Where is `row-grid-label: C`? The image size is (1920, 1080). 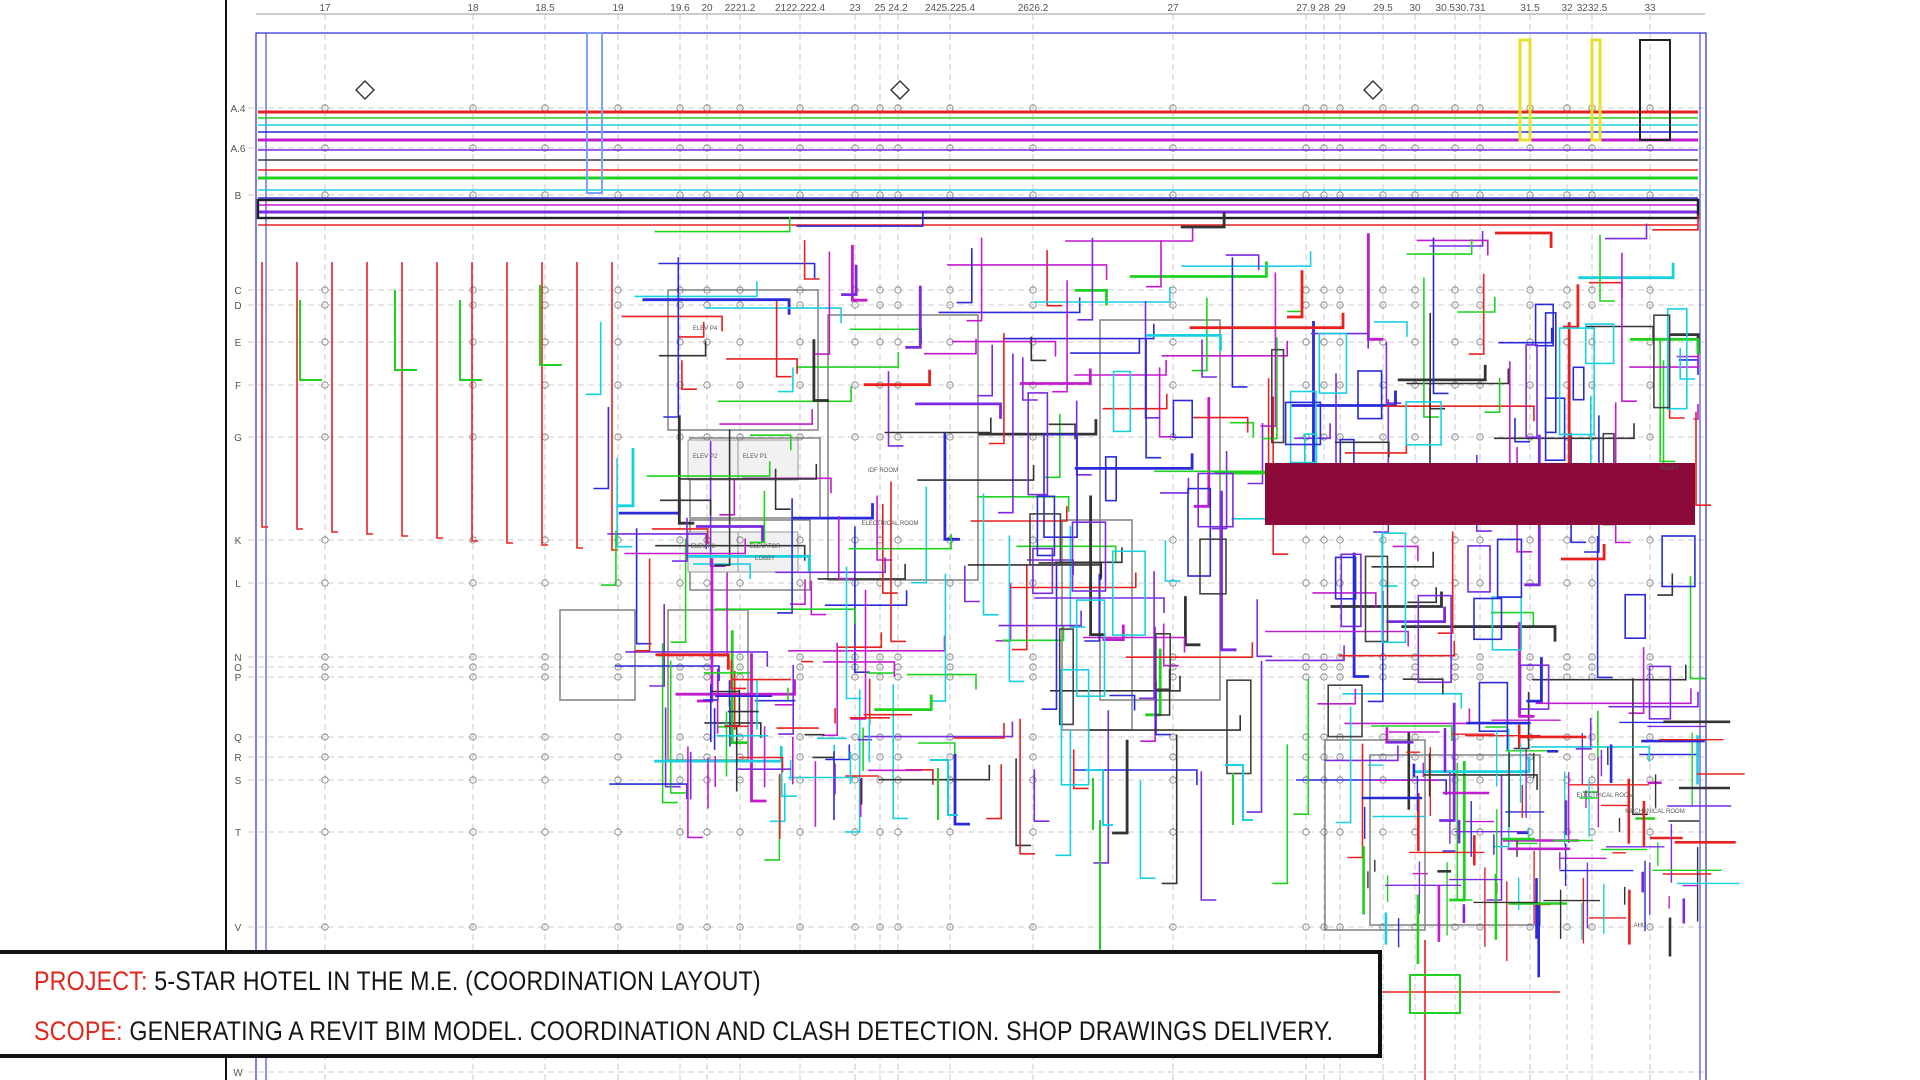 row-grid-label: C is located at coordinates (237, 291).